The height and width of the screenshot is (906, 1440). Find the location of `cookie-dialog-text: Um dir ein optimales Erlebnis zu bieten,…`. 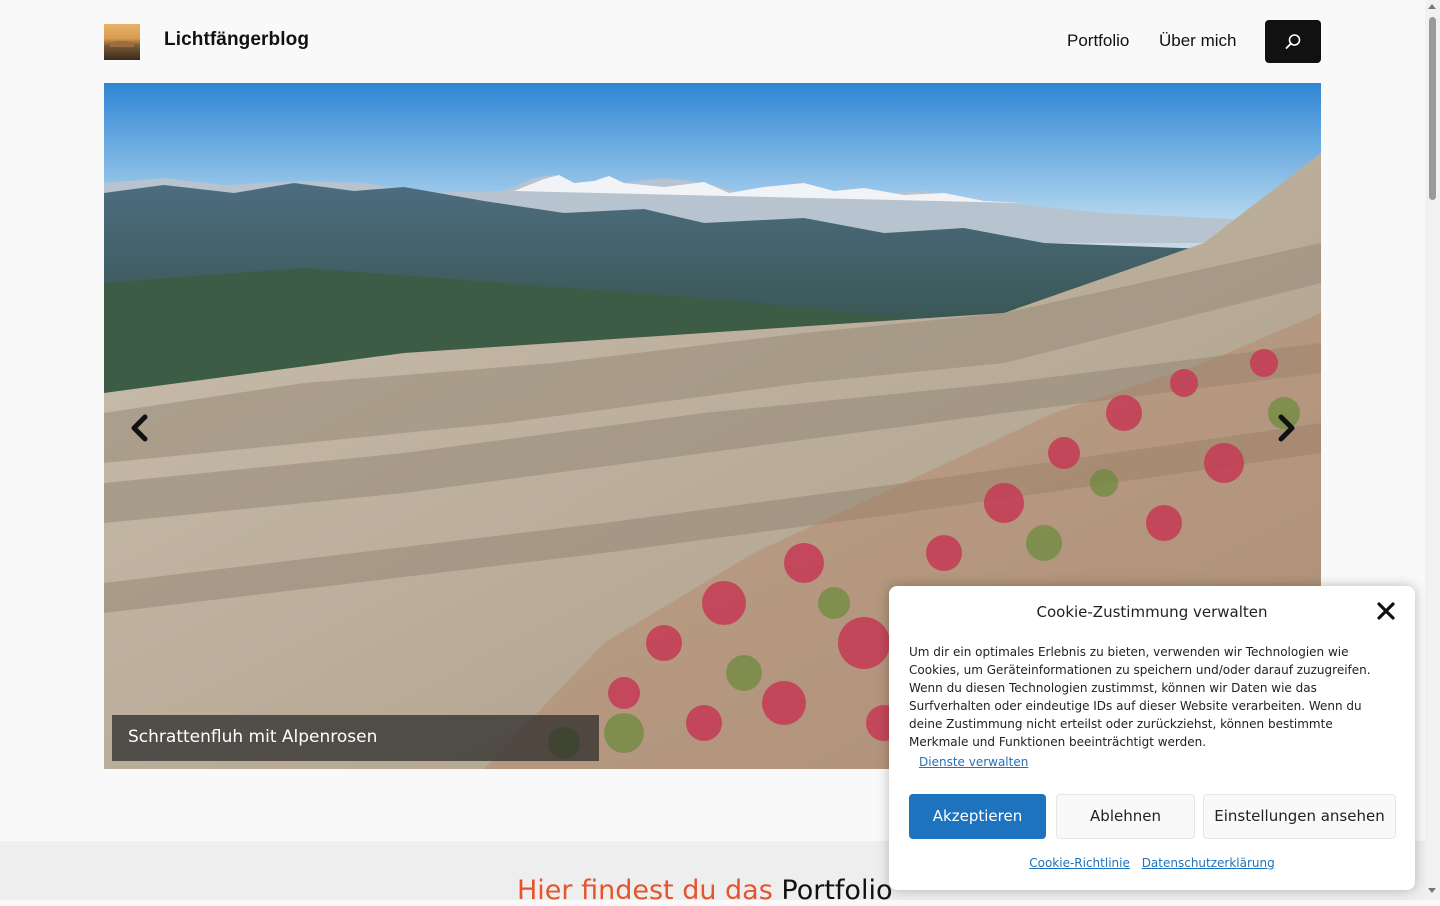

cookie-dialog-text: Um dir ein optimales Erlebnis zu bieten,… is located at coordinates (1140, 697).